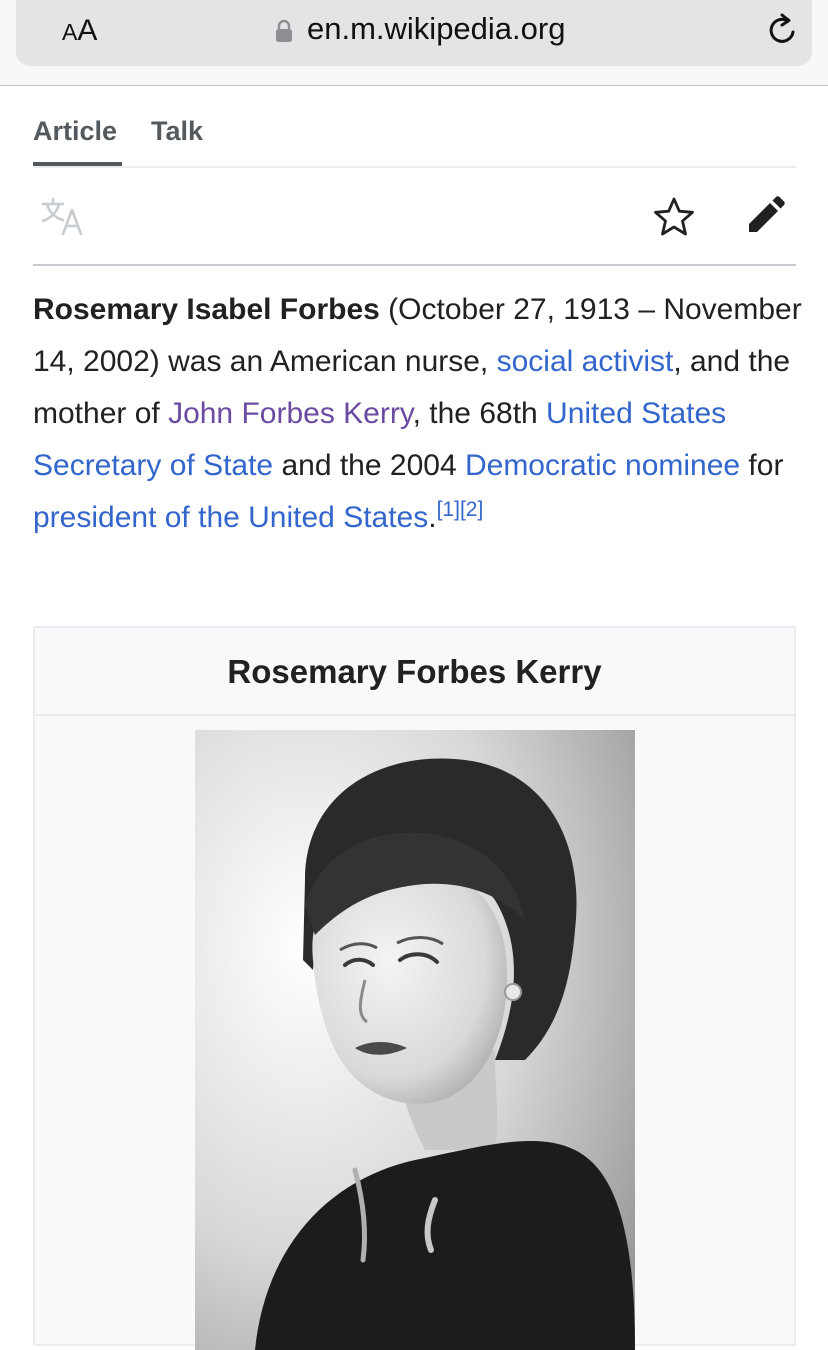 This screenshot has height=1350, width=828. What do you see at coordinates (414, 672) in the screenshot?
I see `infobox-title: Rosemary Forbes Kerry` at bounding box center [414, 672].